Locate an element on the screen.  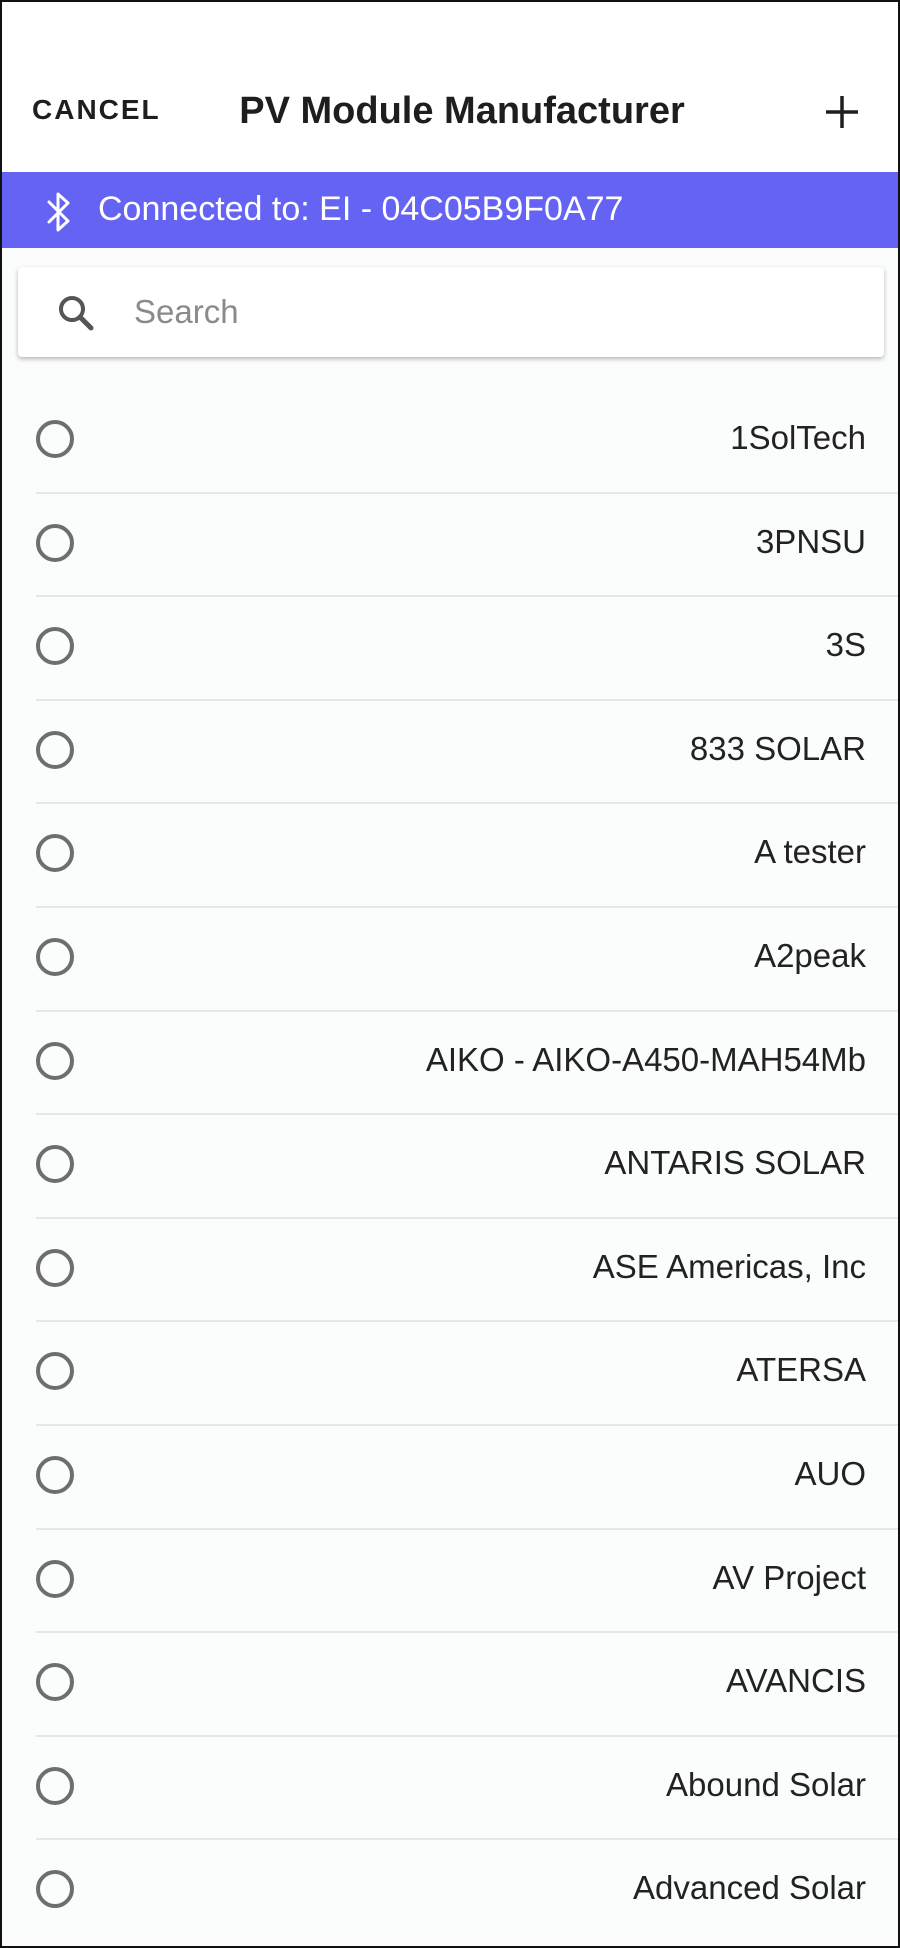
manufacturer-label: A2peak is located at coordinates (810, 955).